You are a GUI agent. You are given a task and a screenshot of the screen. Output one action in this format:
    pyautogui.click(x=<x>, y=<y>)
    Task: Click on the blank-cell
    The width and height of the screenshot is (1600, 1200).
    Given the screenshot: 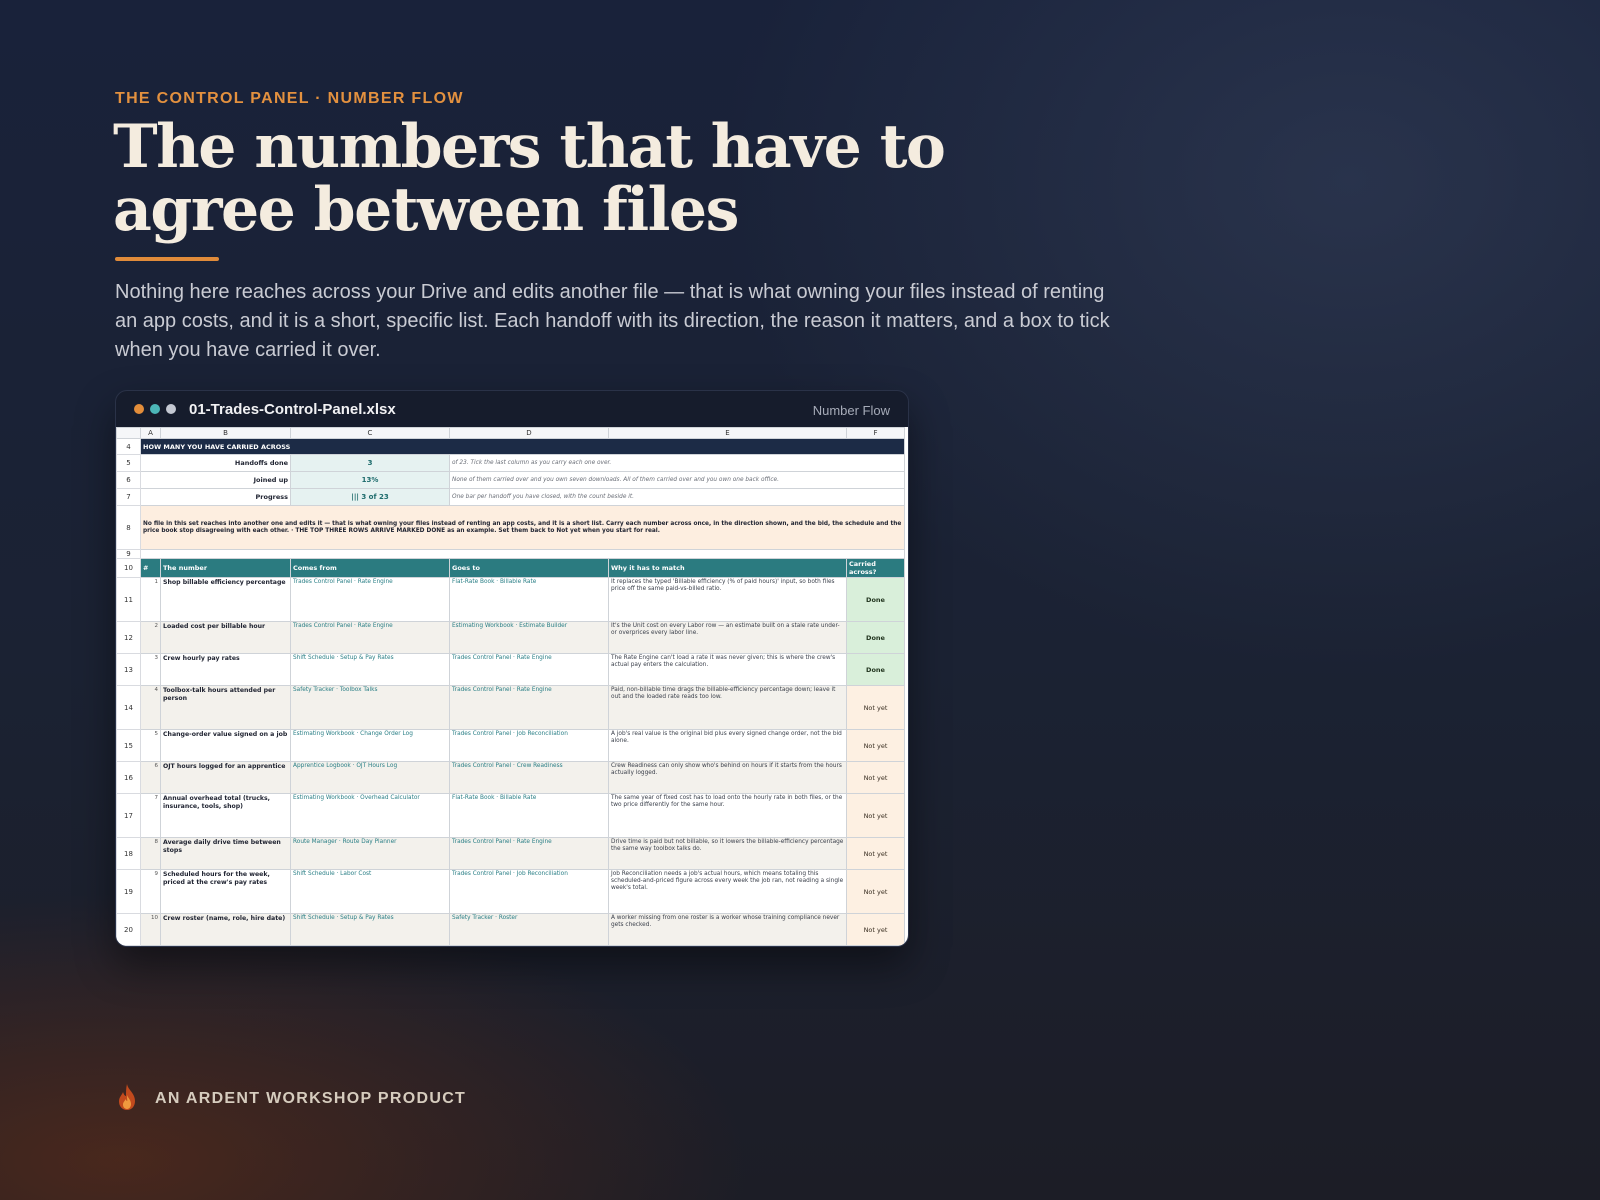 What is the action you would take?
    pyautogui.click(x=522, y=554)
    